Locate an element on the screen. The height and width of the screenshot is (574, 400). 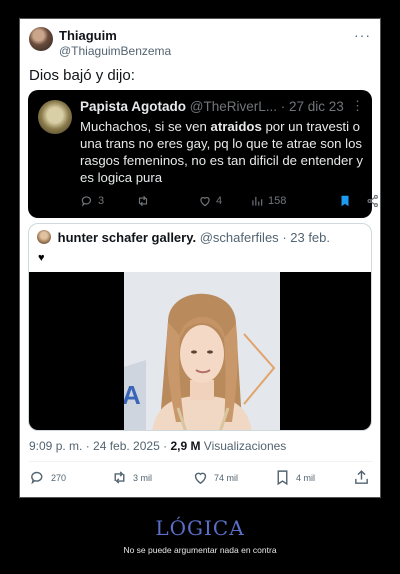
like-button: 74 mil is located at coordinates (215, 477).